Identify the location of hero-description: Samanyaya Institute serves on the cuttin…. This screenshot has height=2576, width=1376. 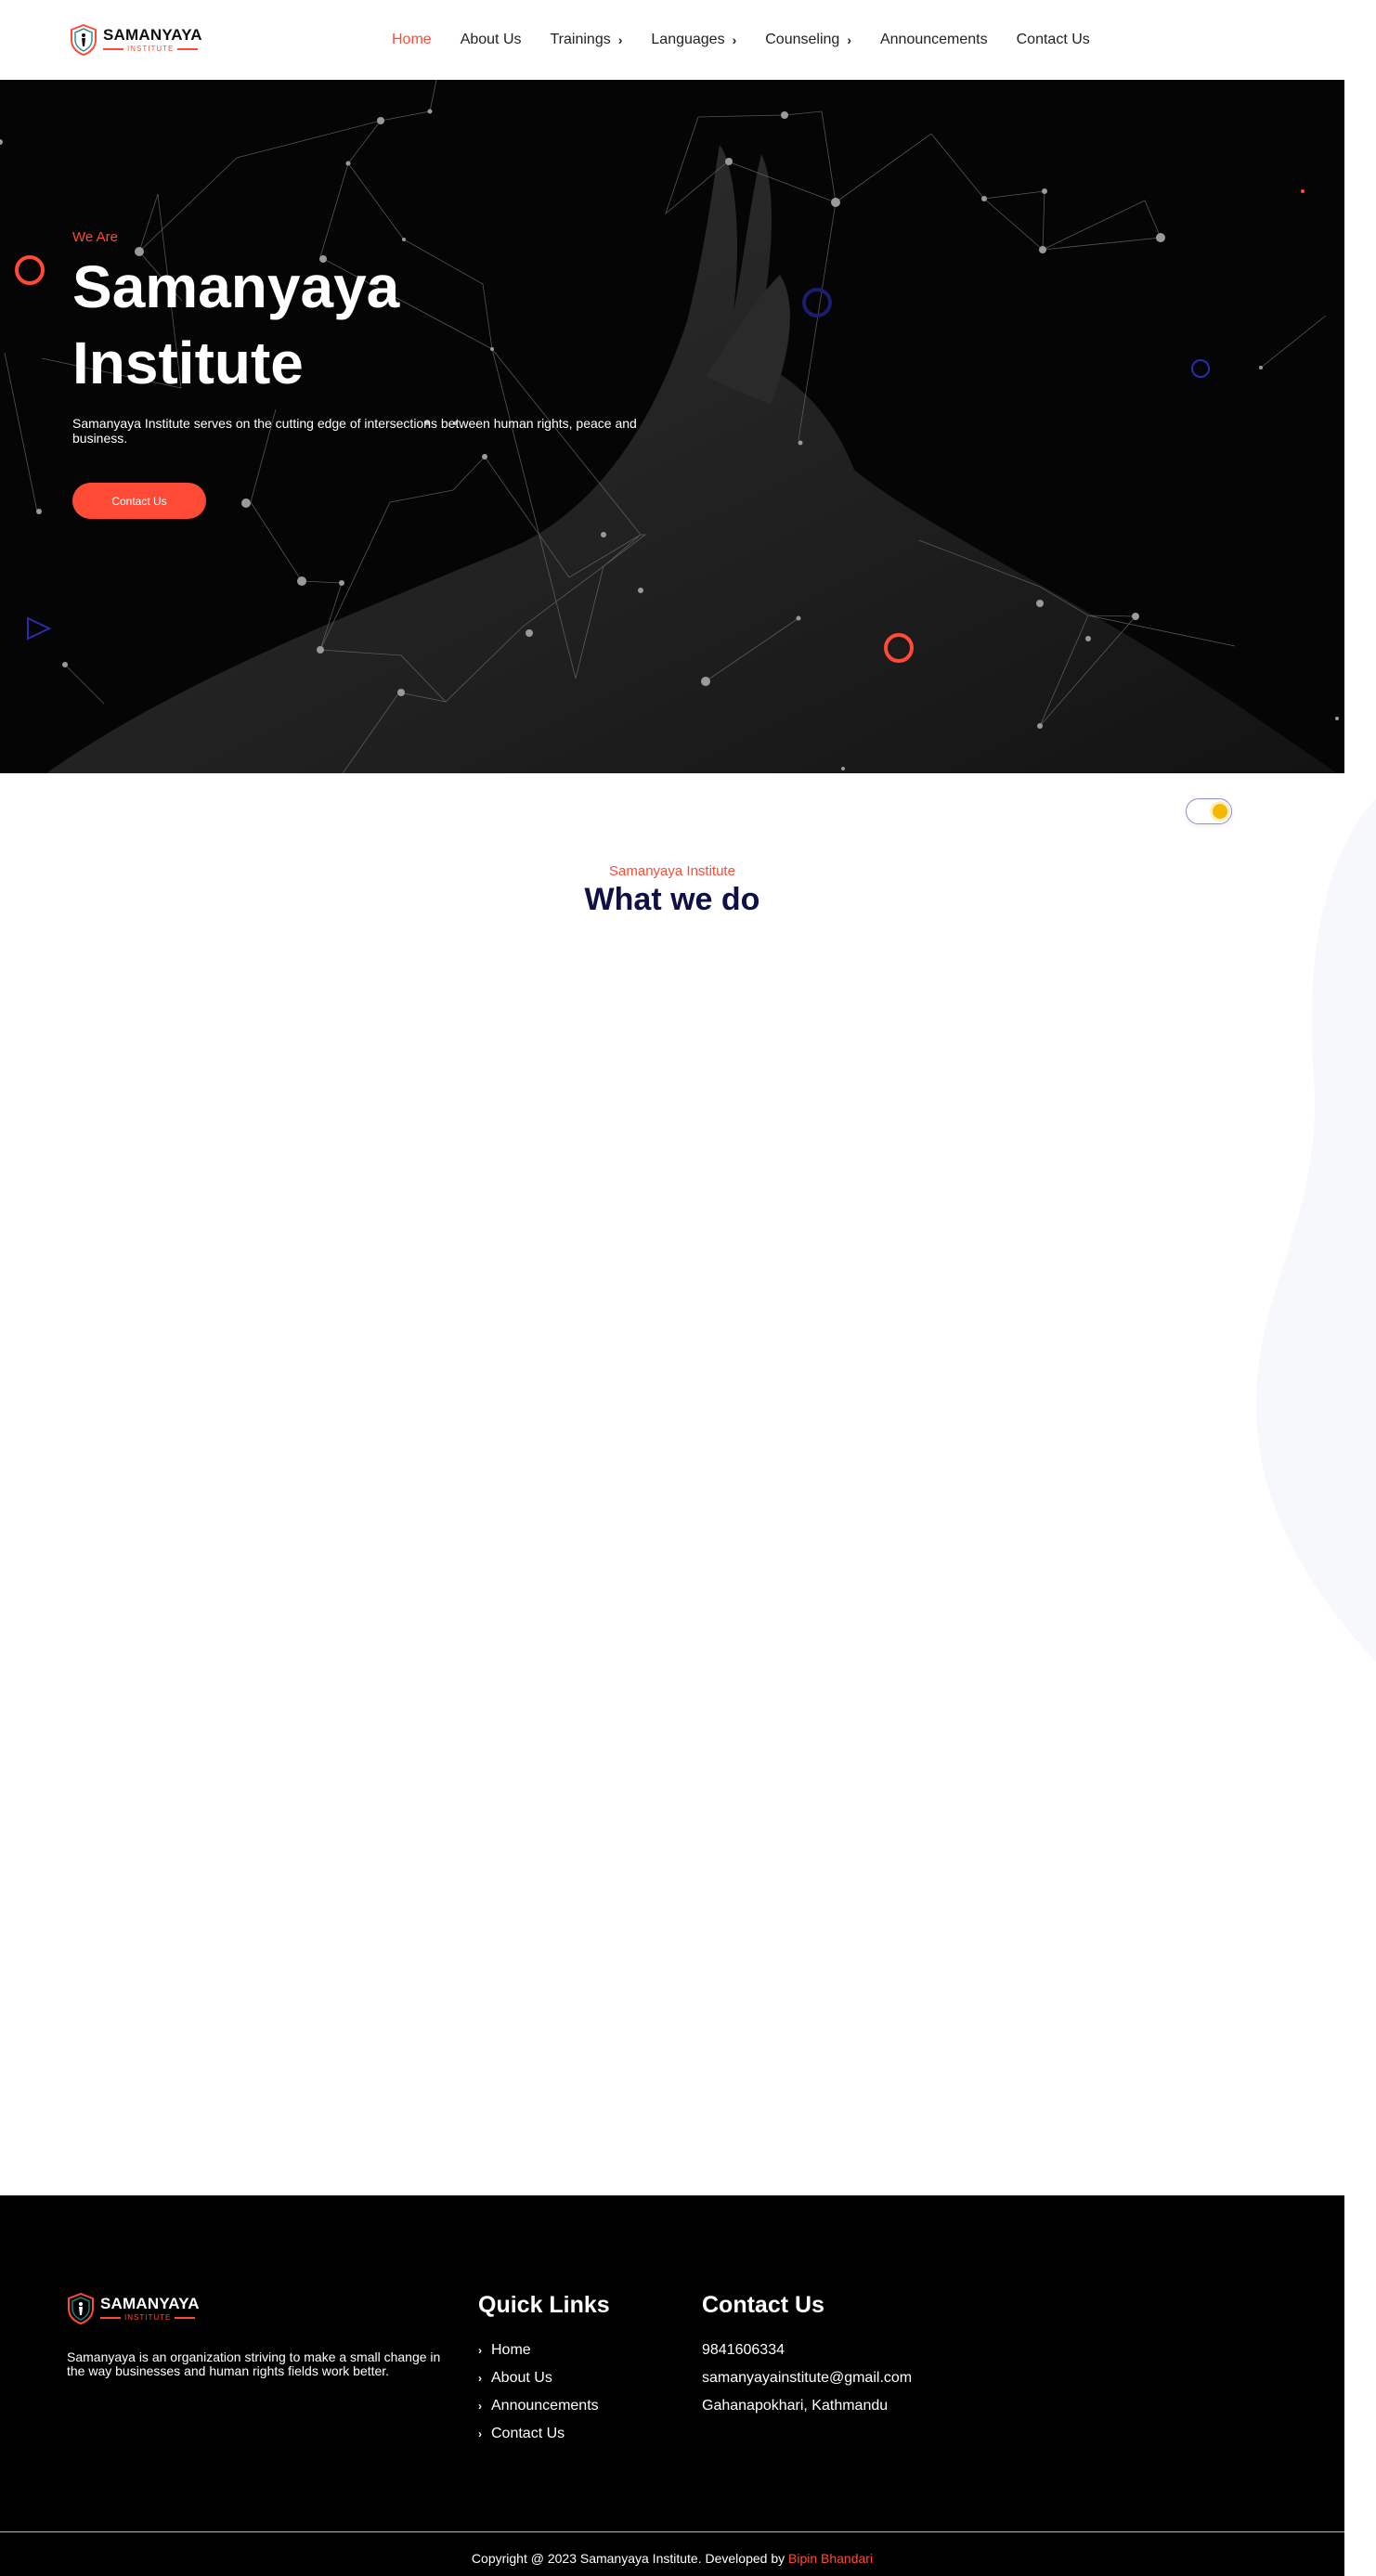
(354, 431).